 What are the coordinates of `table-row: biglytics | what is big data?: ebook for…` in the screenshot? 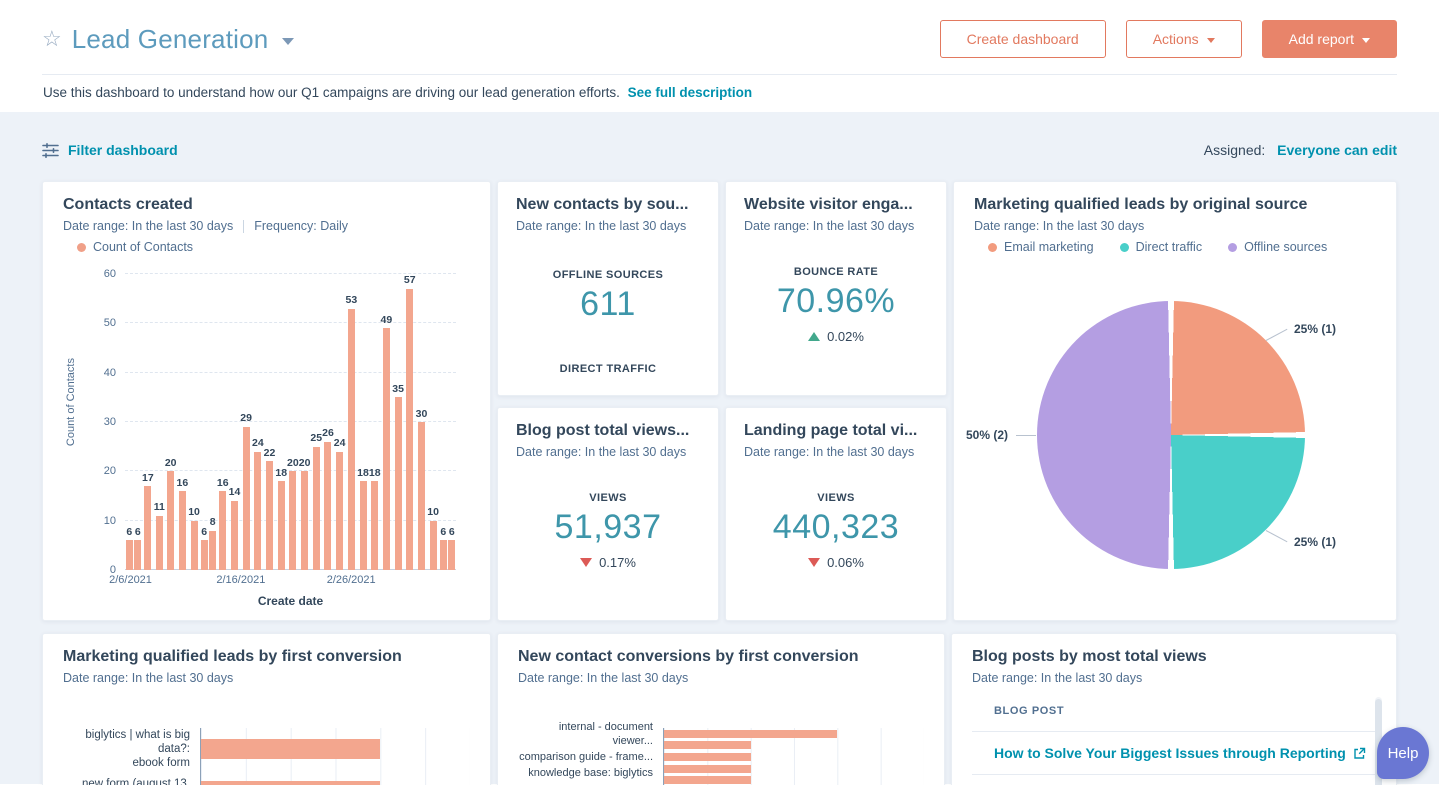 It's located at (266, 749).